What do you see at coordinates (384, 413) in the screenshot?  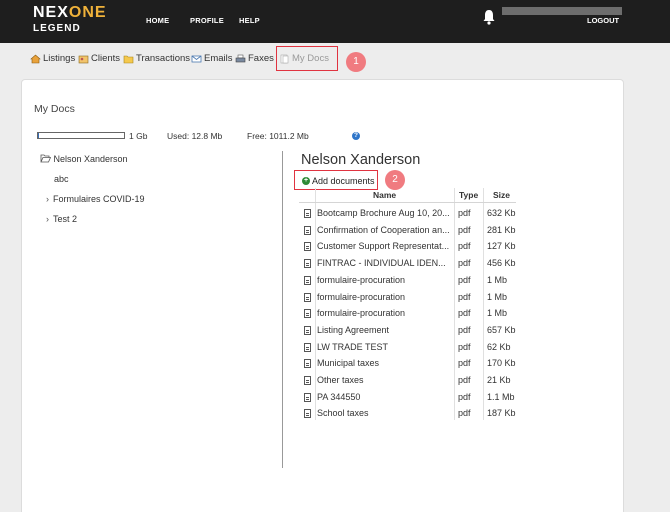 I see `document-name: School taxes` at bounding box center [384, 413].